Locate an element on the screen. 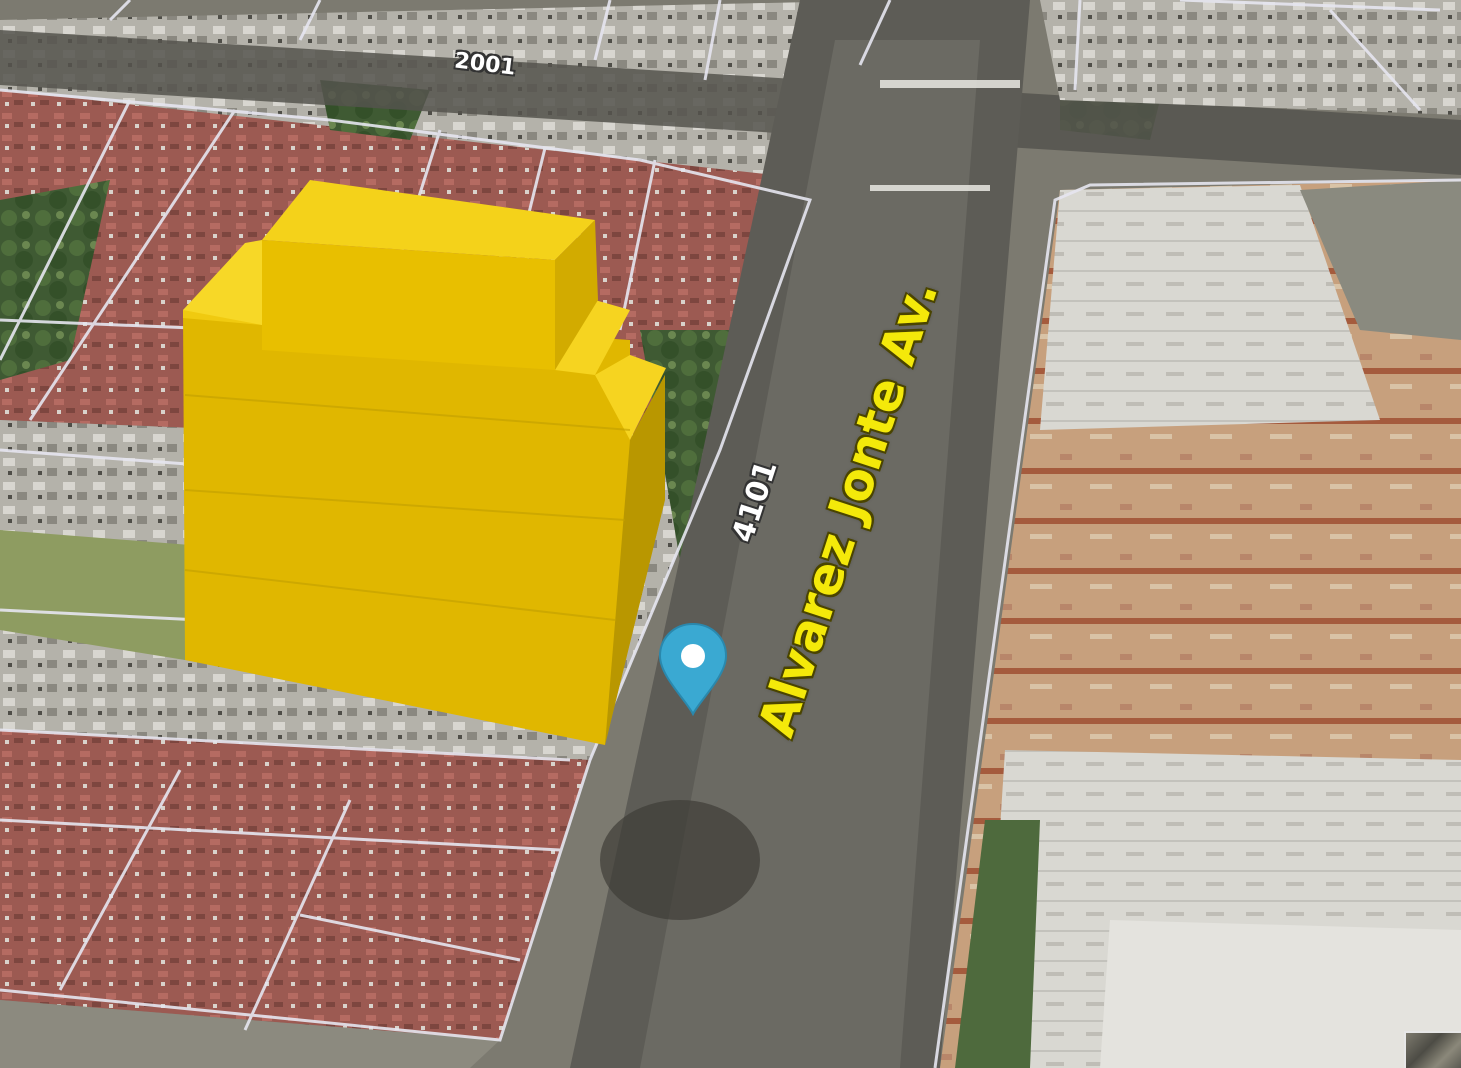 The image size is (1461, 1068). map-layer-thumbnail-icon is located at coordinates (1432, 1049).